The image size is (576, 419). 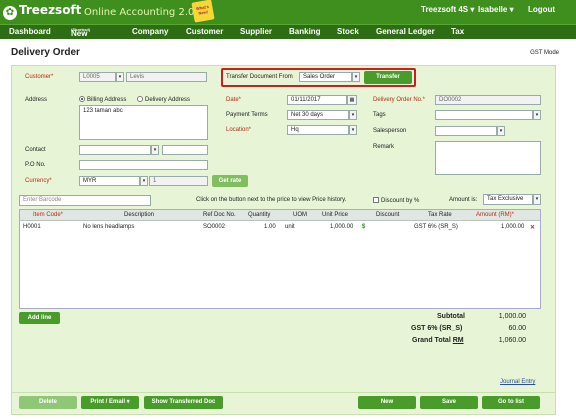 What do you see at coordinates (508, 199) in the screenshot?
I see `amount-is-select: Tax Exclusive` at bounding box center [508, 199].